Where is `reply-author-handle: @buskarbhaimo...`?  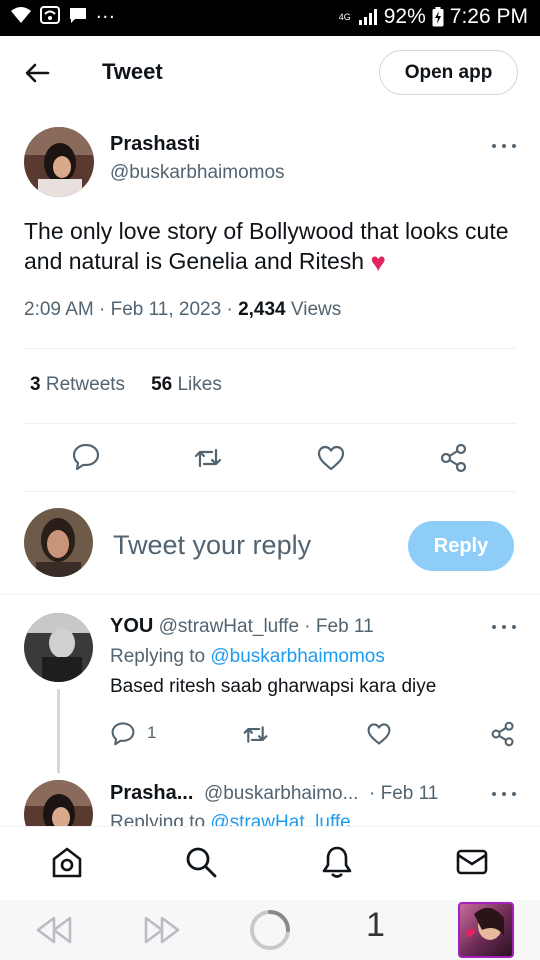
reply-author-handle: @buskarbhaimo... is located at coordinates (281, 793).